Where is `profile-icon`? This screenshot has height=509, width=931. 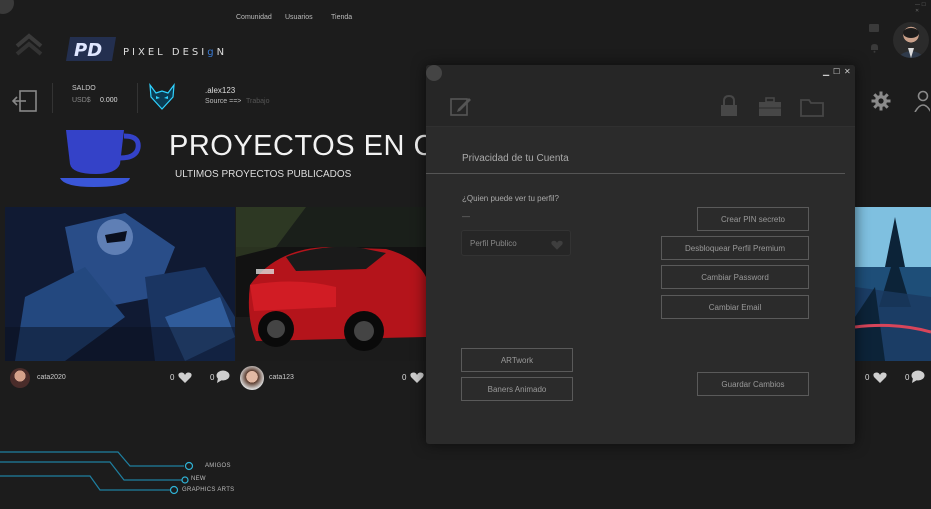
profile-icon is located at coordinates (922, 103).